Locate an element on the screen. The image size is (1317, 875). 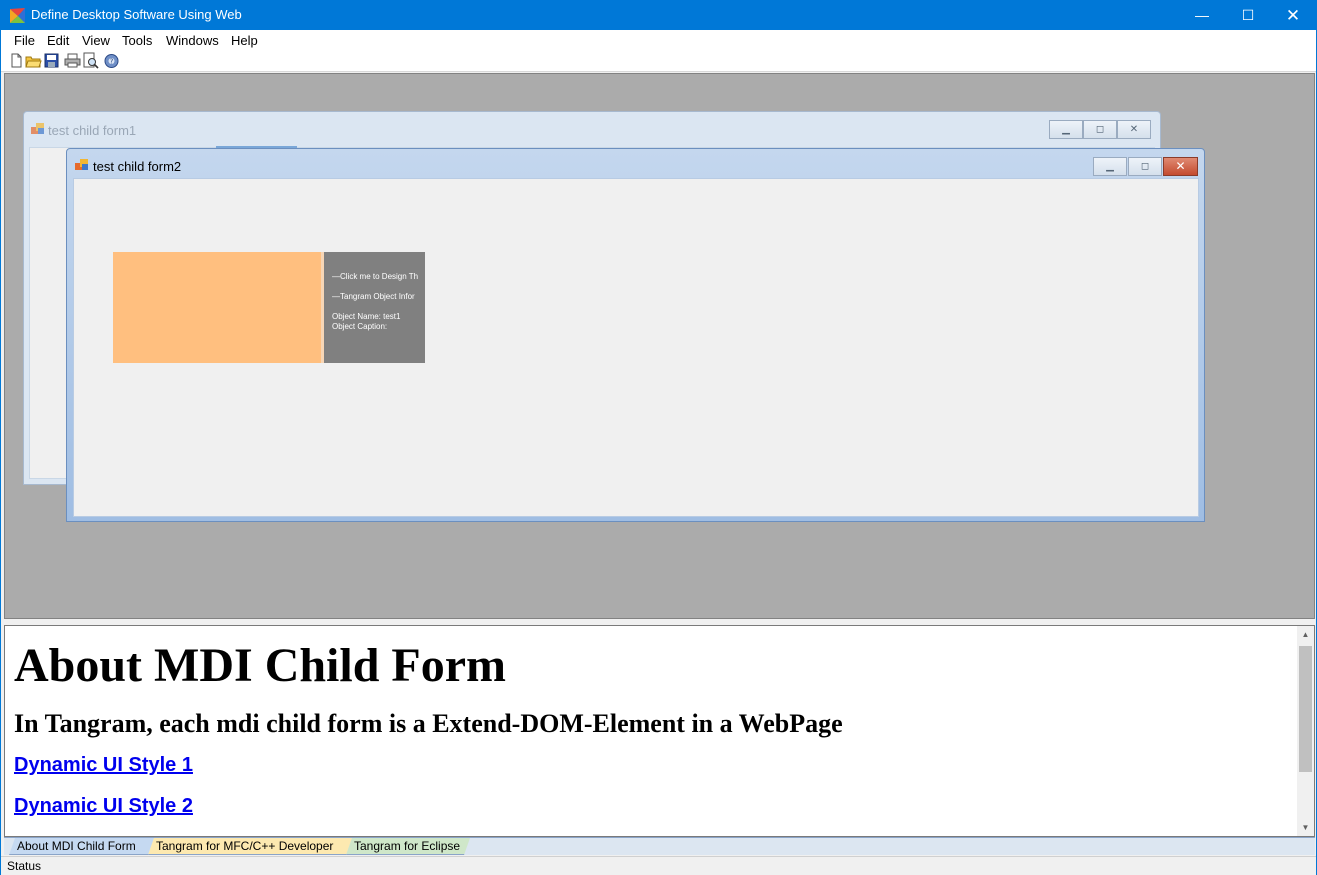
tab-tangram-mfc: Tangram for MFC/C++ Developer is located at coordinates (250, 846).